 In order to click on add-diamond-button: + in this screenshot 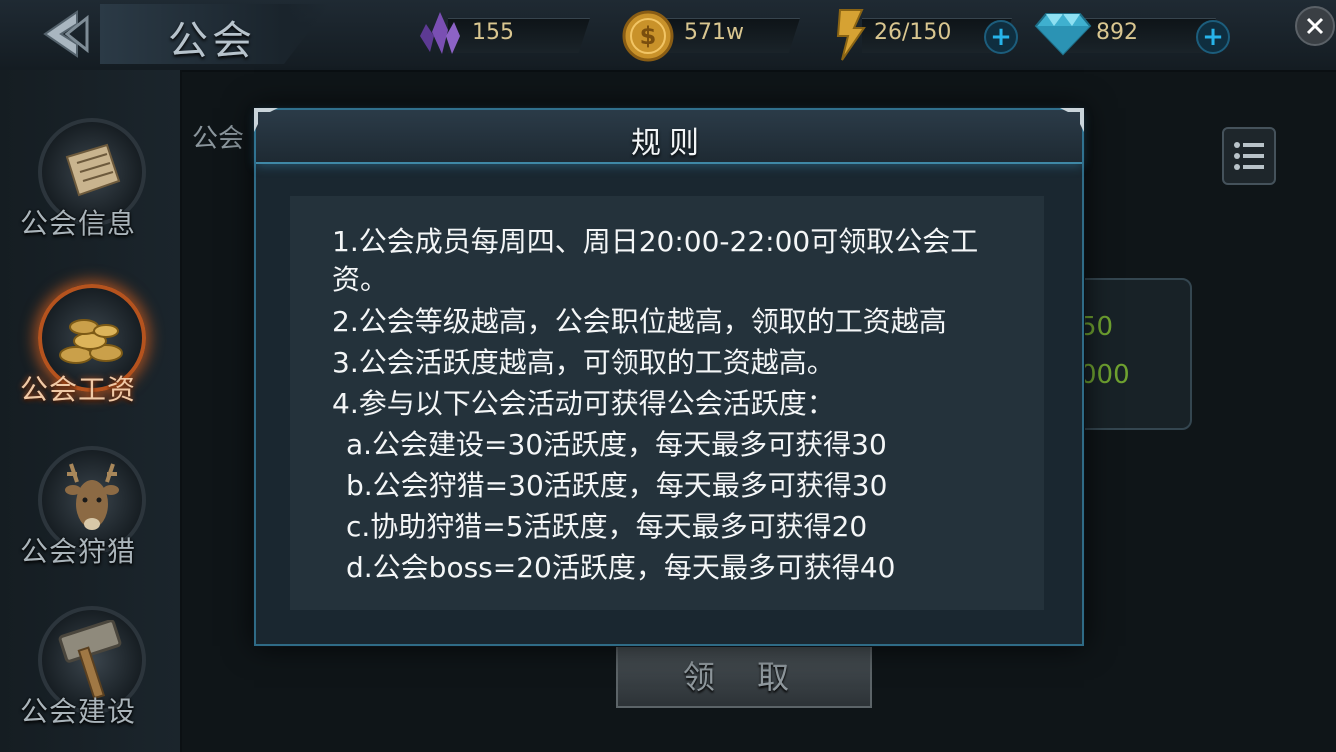, I will do `click(1213, 37)`.